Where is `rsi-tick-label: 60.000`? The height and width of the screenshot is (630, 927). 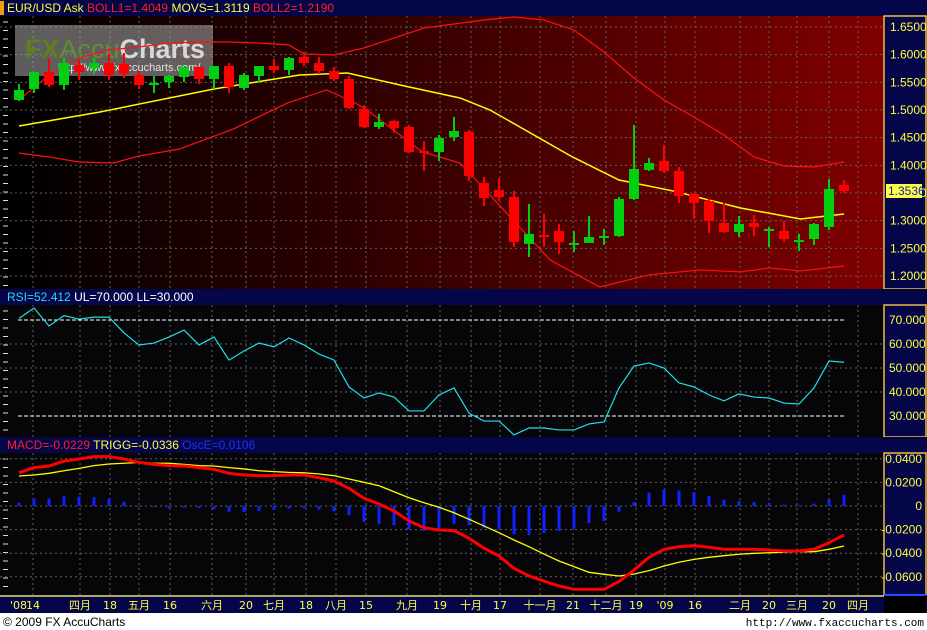 rsi-tick-label: 60.000 is located at coordinates (907, 344).